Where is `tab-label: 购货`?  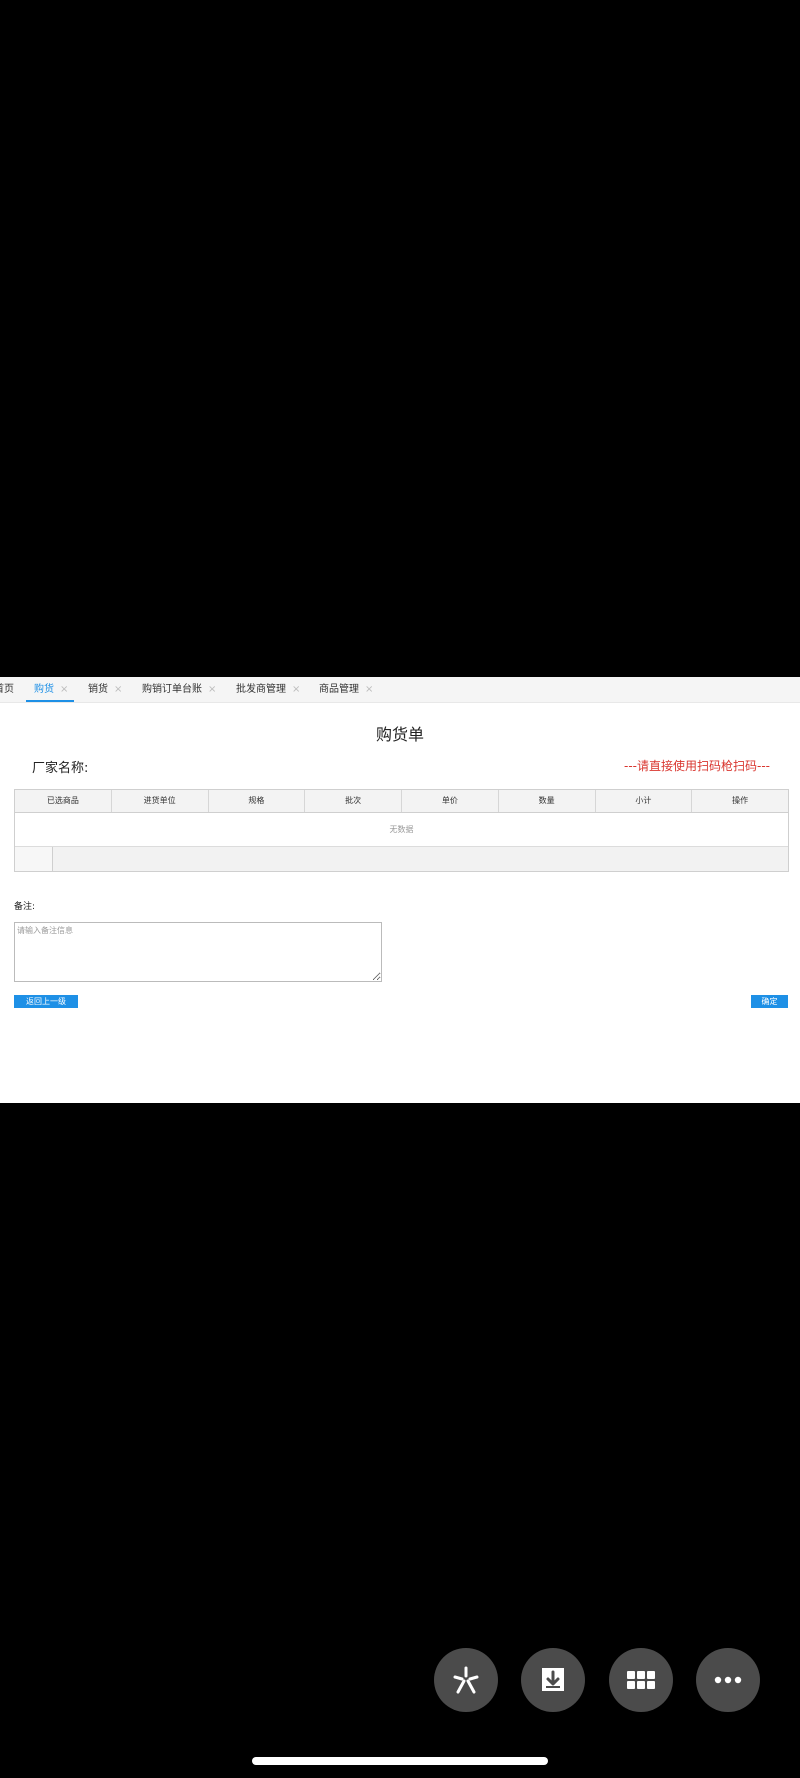
tab-label: 购货 is located at coordinates (44, 689).